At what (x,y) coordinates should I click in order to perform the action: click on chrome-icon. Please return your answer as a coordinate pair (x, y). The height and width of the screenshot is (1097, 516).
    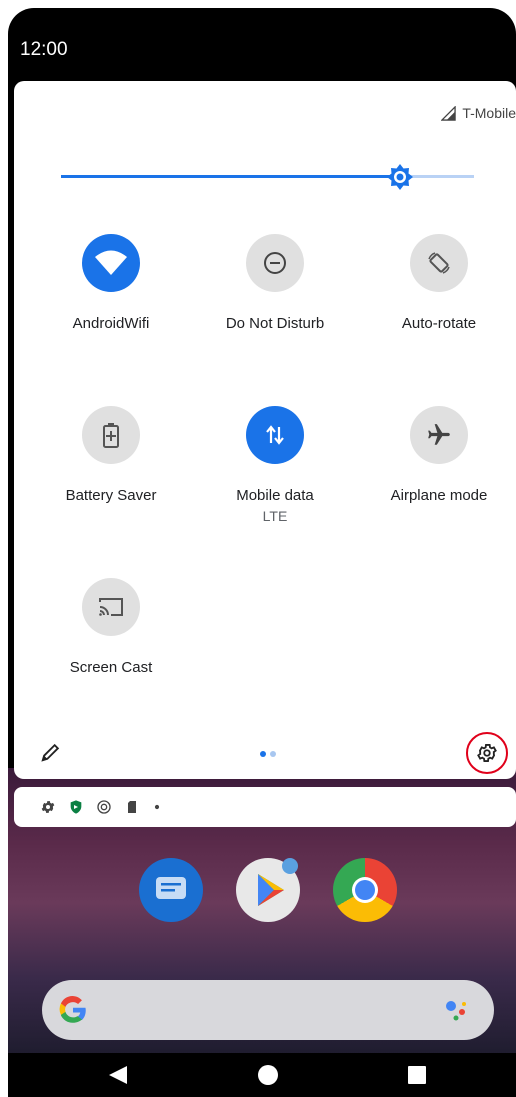
    Looking at the image, I should click on (365, 890).